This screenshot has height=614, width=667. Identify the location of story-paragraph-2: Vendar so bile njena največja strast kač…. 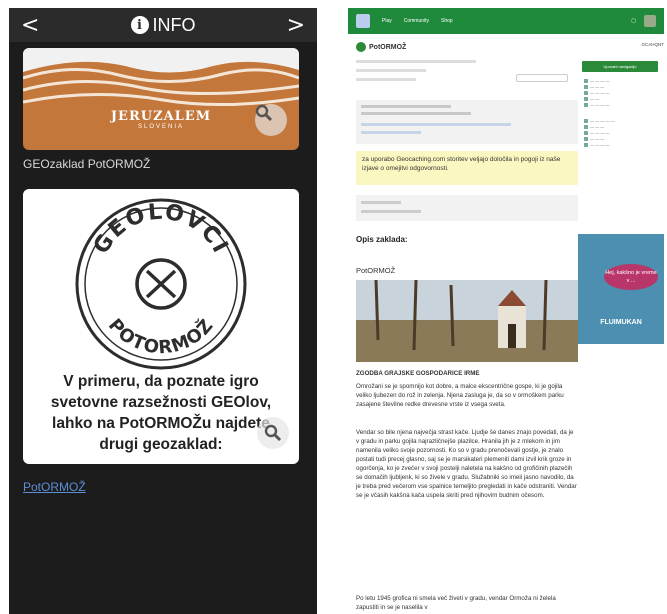
(466, 464).